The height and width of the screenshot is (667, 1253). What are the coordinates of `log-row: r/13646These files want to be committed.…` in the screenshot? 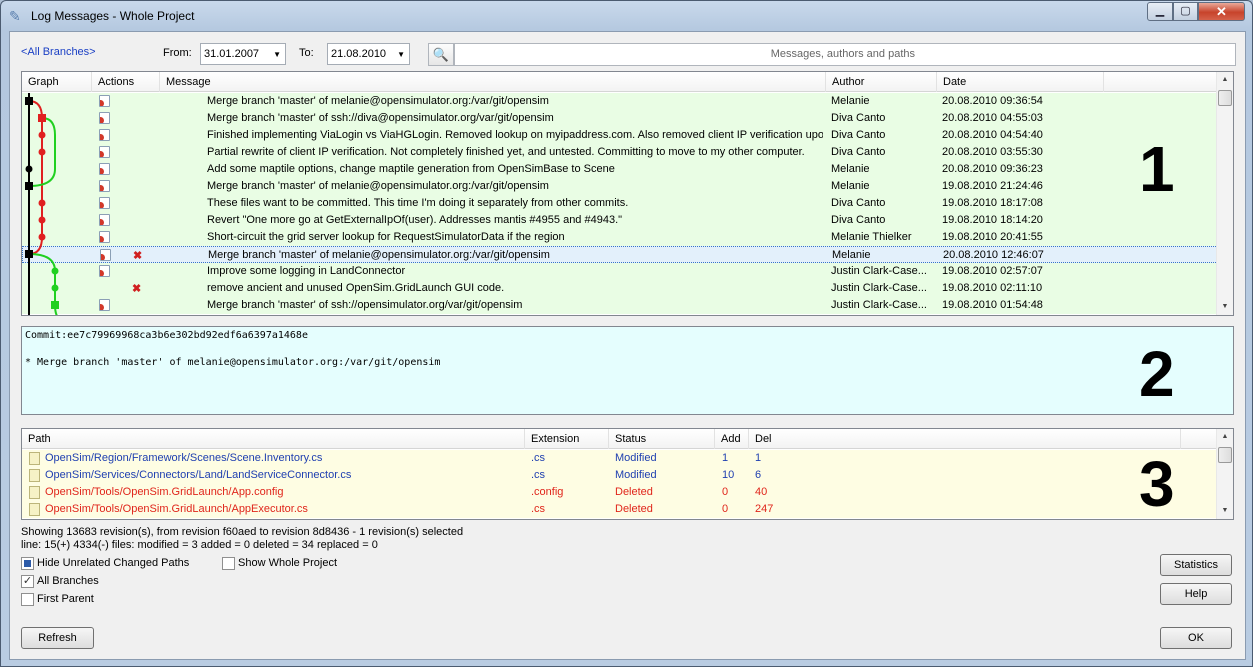 It's located at (620, 203).